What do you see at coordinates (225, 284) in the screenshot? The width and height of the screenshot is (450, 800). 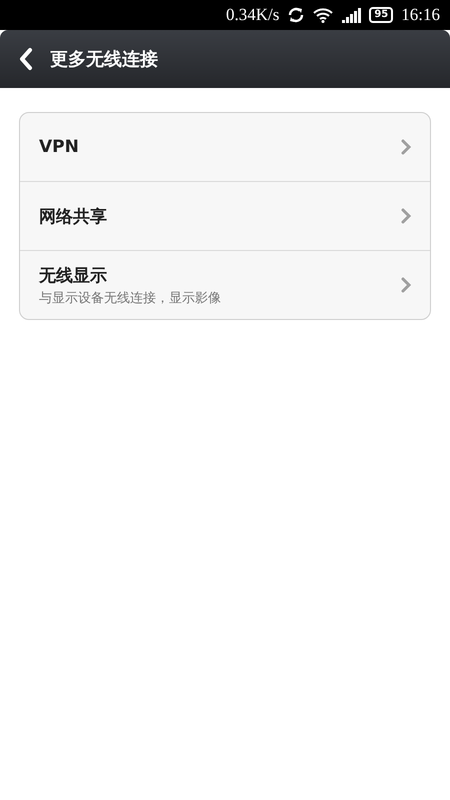 I see `settings-item: 无线显示 与显示设备无线连接，显示影像` at bounding box center [225, 284].